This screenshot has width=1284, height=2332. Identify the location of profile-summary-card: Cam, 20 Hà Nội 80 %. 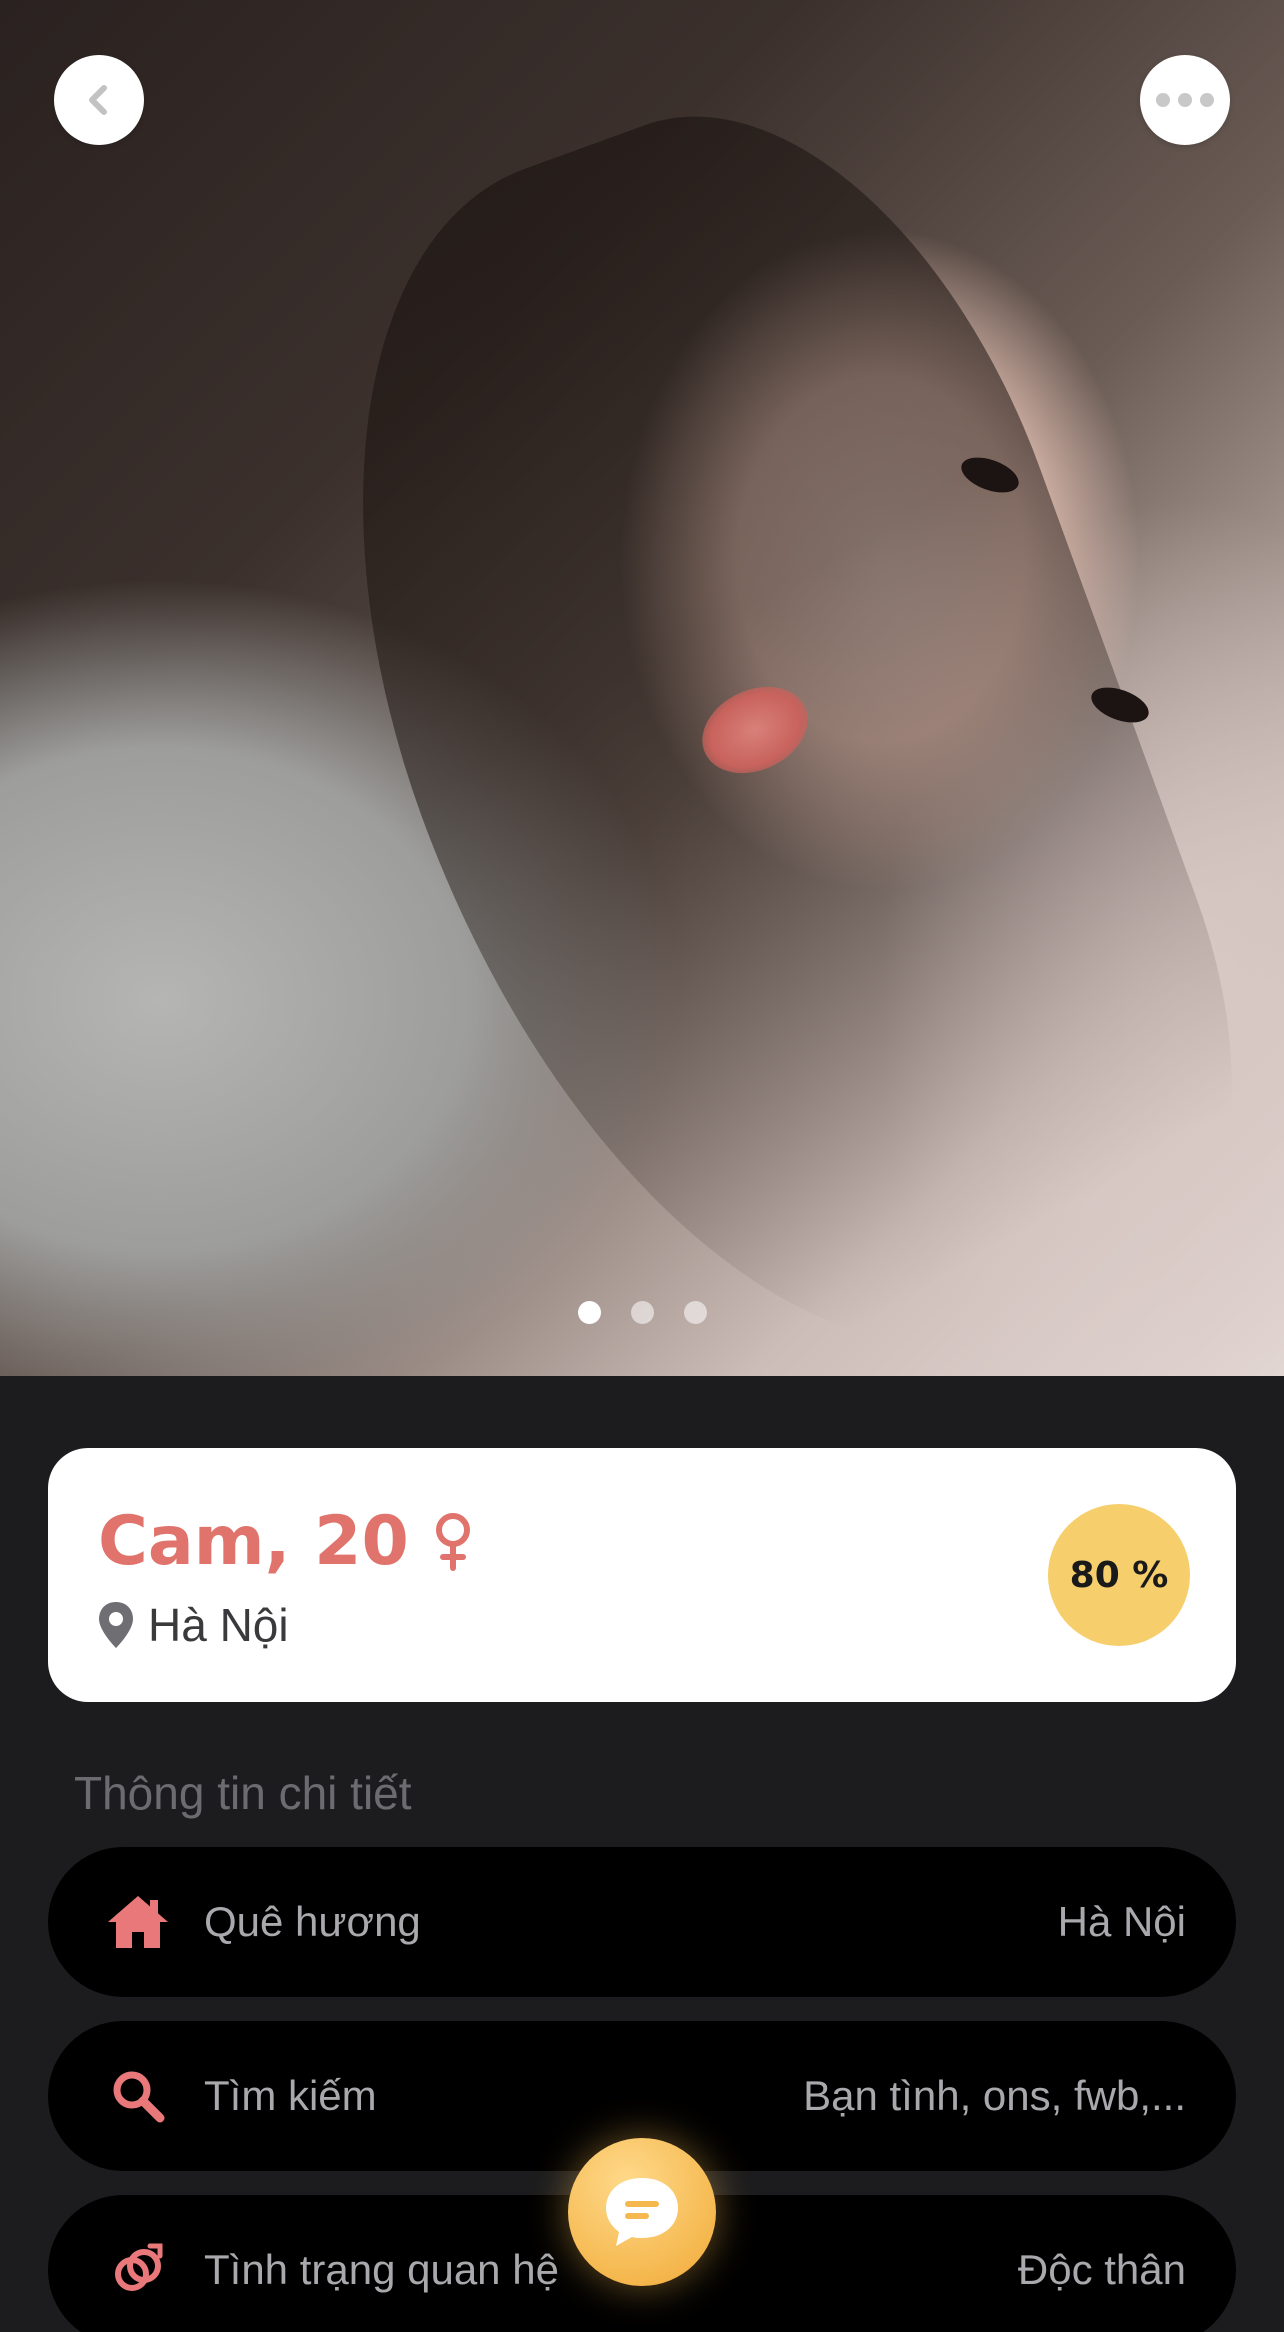
(642, 1575).